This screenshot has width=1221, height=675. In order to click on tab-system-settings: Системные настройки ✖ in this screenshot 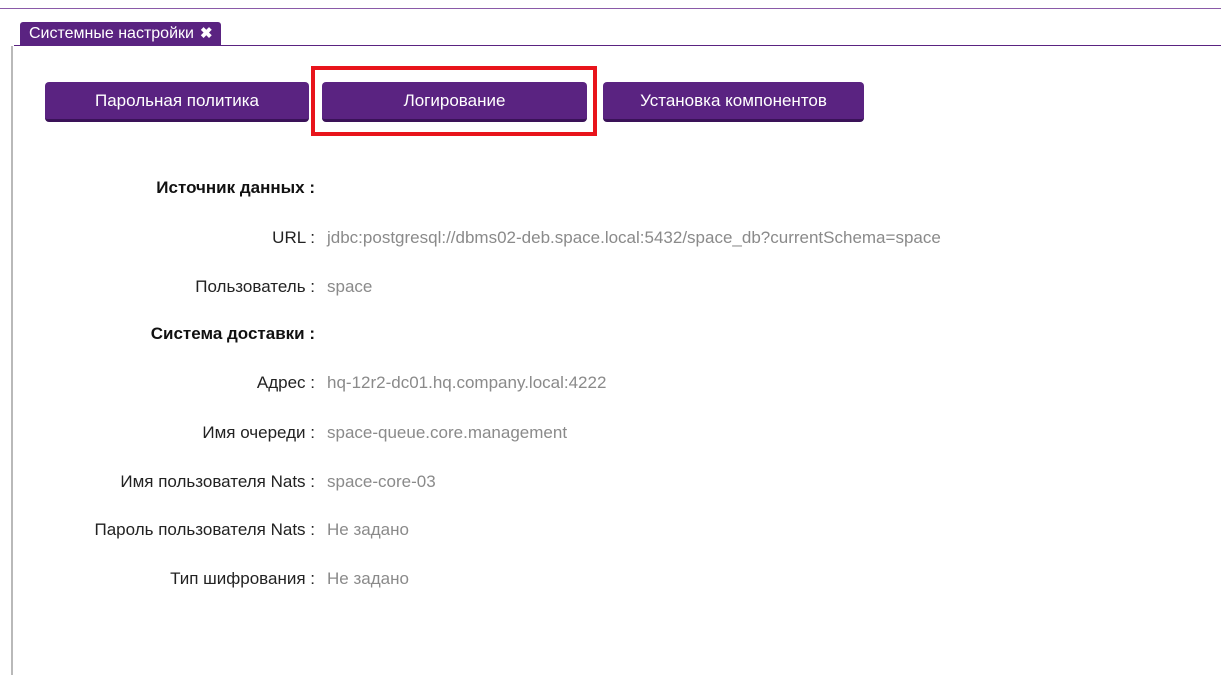, I will do `click(120, 34)`.